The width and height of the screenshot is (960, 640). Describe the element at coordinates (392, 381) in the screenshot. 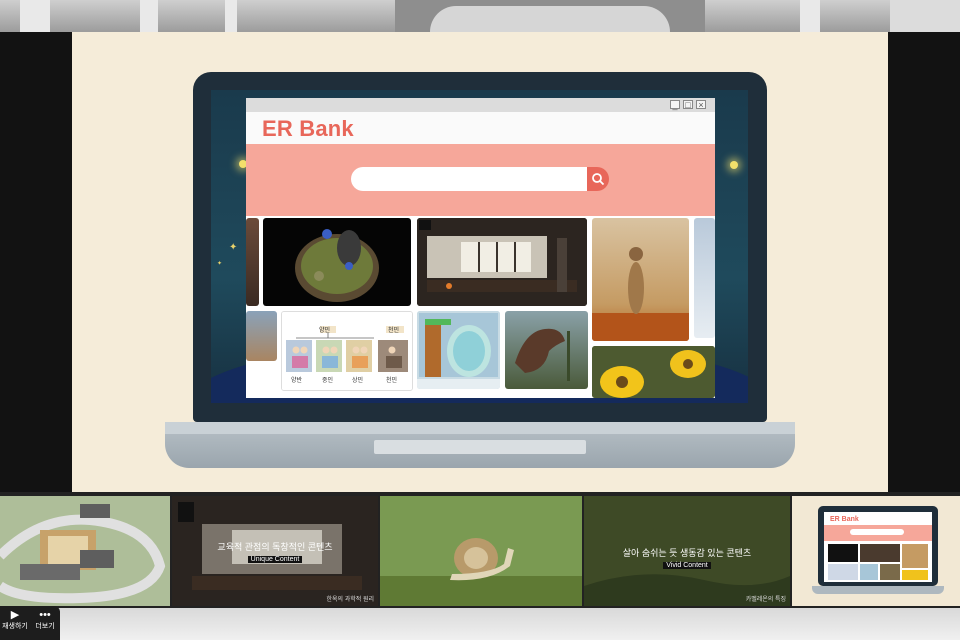

I see `chart-label-column: 천민` at that location.